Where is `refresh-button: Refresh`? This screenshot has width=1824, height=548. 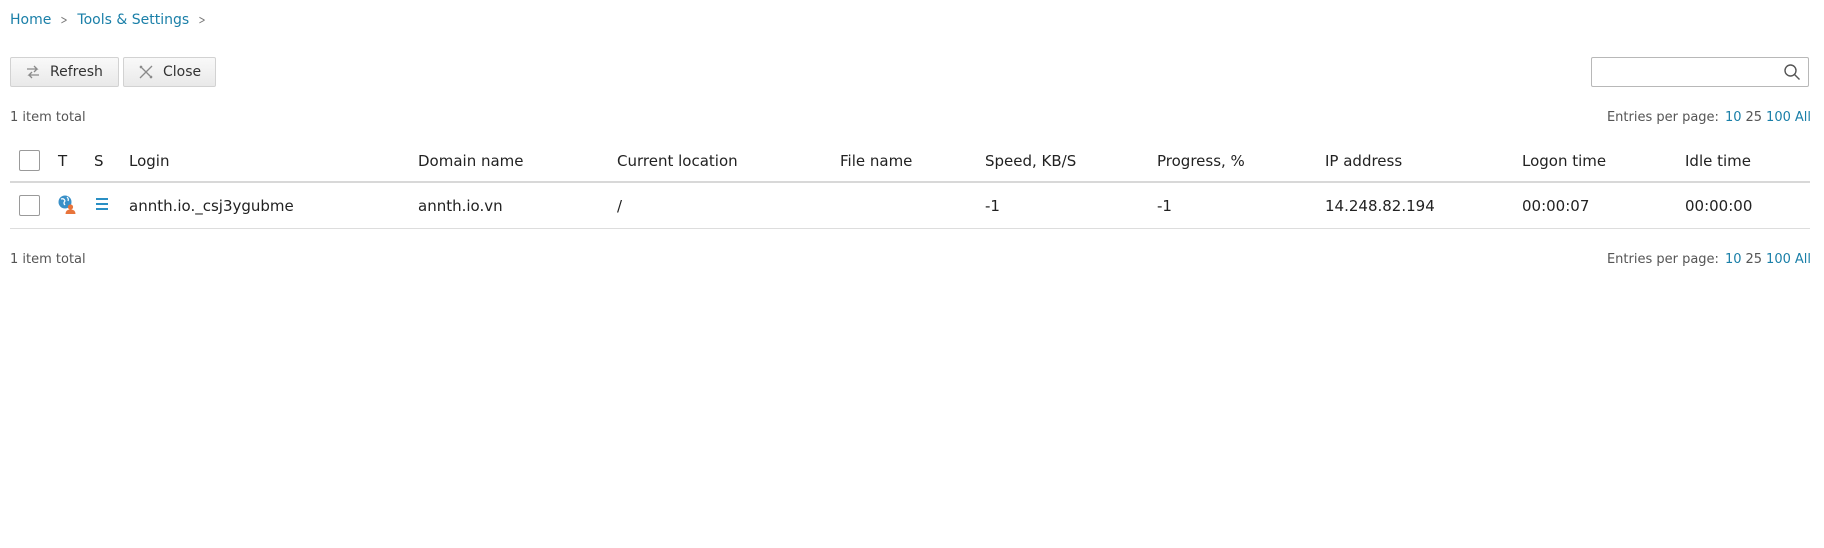 refresh-button: Refresh is located at coordinates (64, 72).